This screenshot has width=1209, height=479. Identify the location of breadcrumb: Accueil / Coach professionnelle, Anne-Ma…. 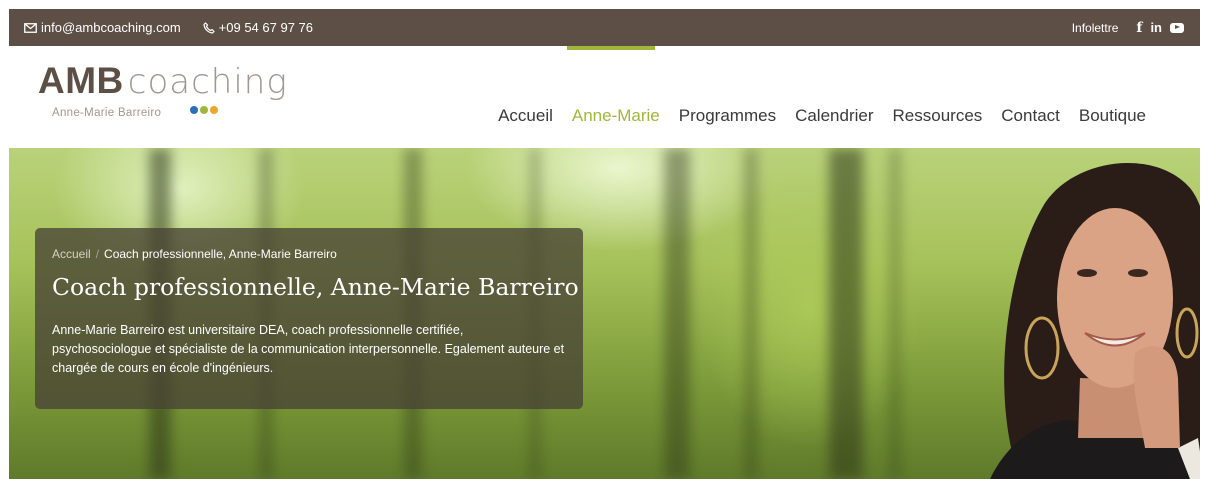
(309, 254).